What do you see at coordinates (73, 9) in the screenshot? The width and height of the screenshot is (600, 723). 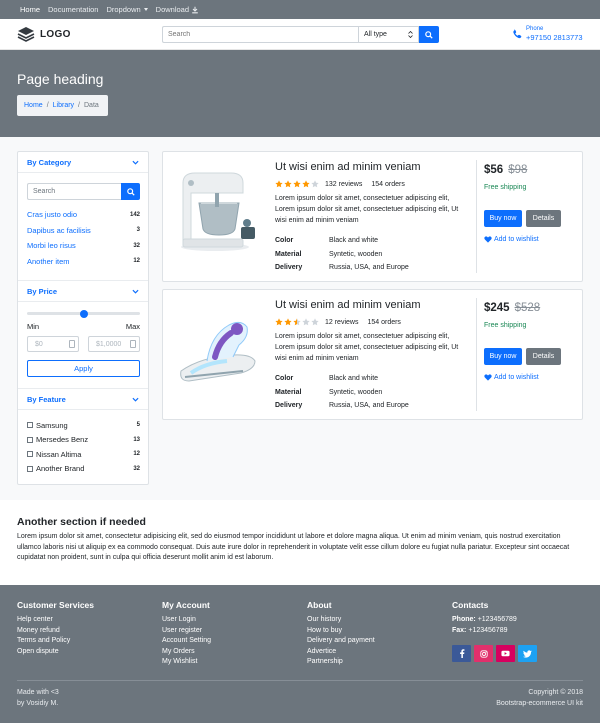 I see `nav-documentation: Documentation` at bounding box center [73, 9].